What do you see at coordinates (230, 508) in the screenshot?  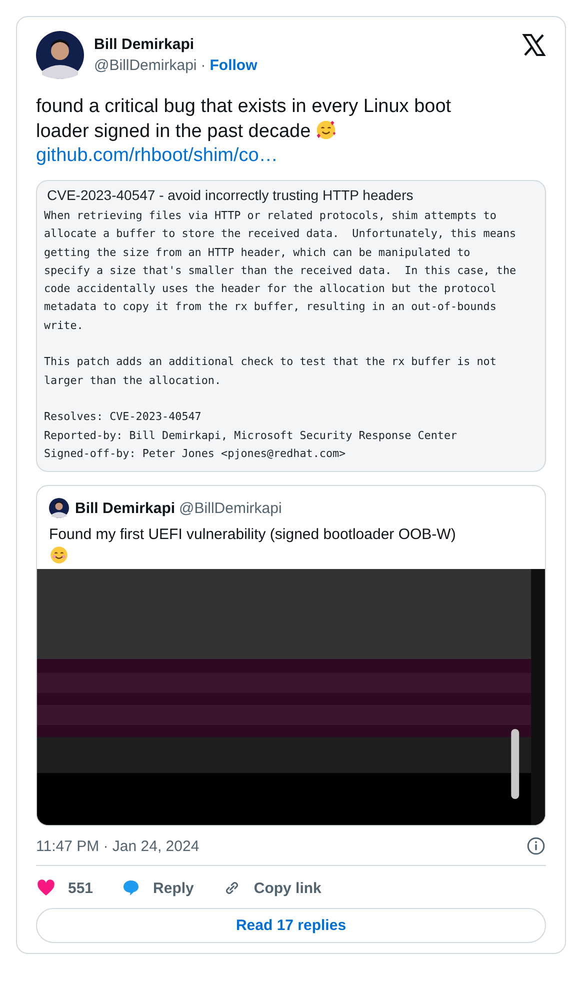 I see `quoted-author-handle: @BillDemirkapi` at bounding box center [230, 508].